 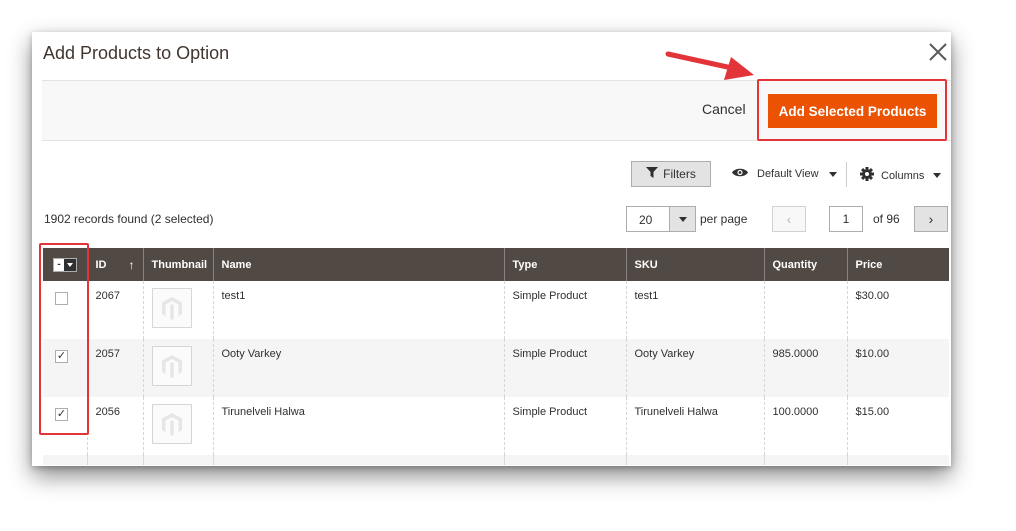 What do you see at coordinates (805, 426) in the screenshot?
I see `row-quantity: 100.0000` at bounding box center [805, 426].